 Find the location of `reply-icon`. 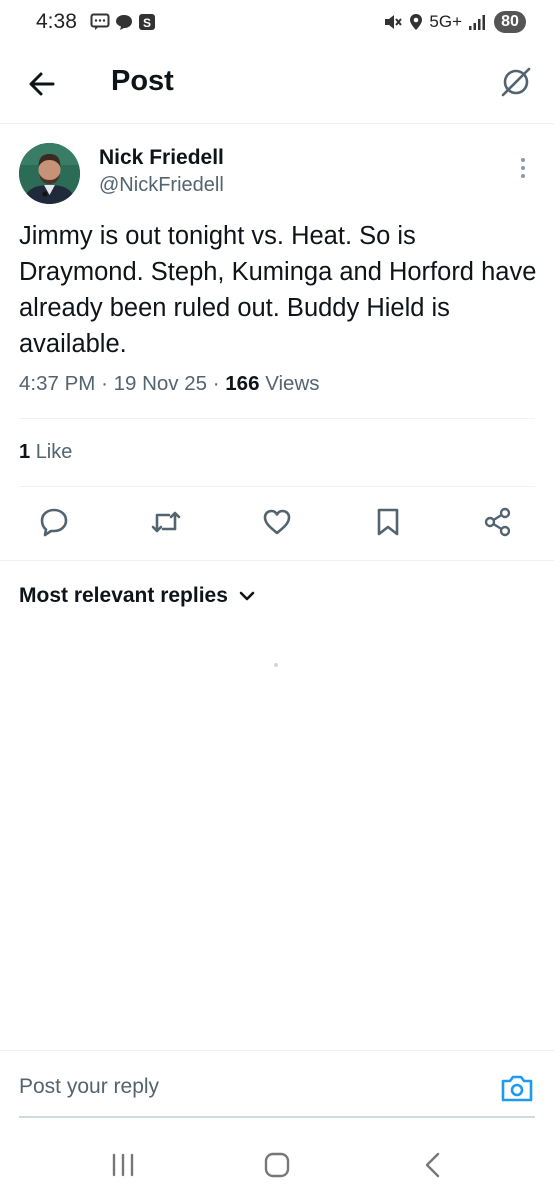

reply-icon is located at coordinates (54, 522).